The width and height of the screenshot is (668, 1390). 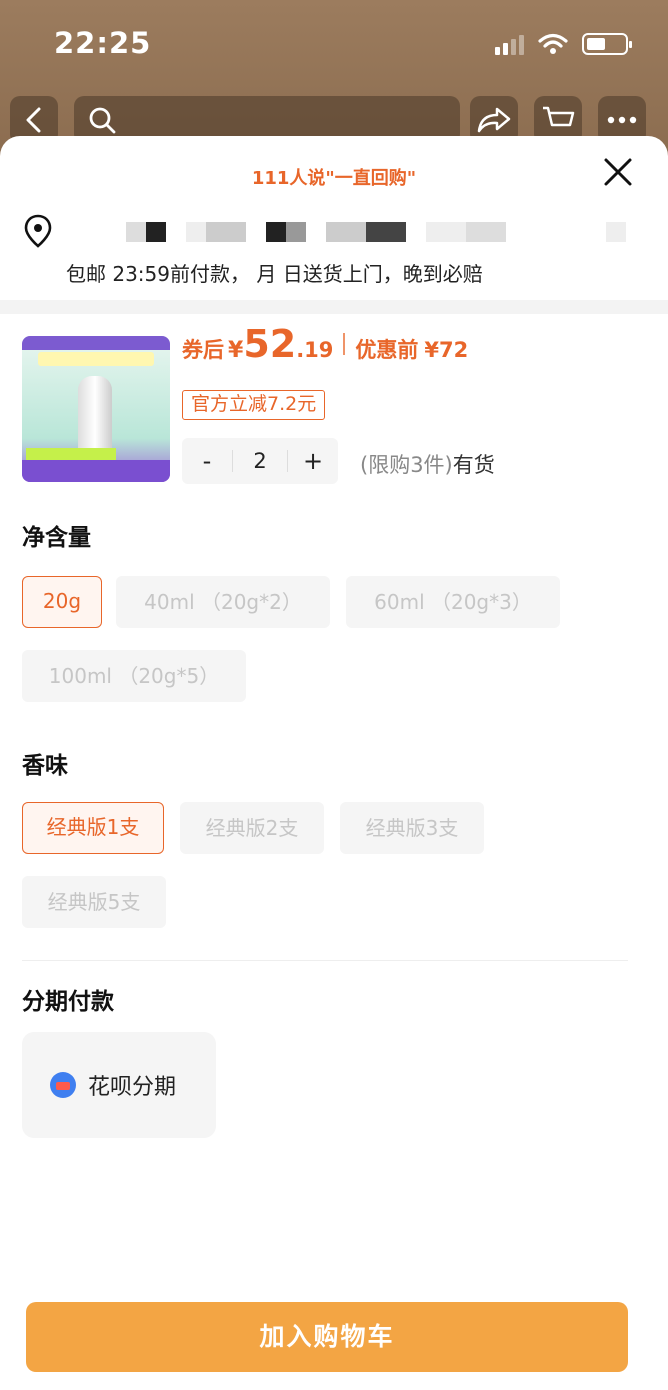 What do you see at coordinates (494, 120) in the screenshot?
I see `share-icon` at bounding box center [494, 120].